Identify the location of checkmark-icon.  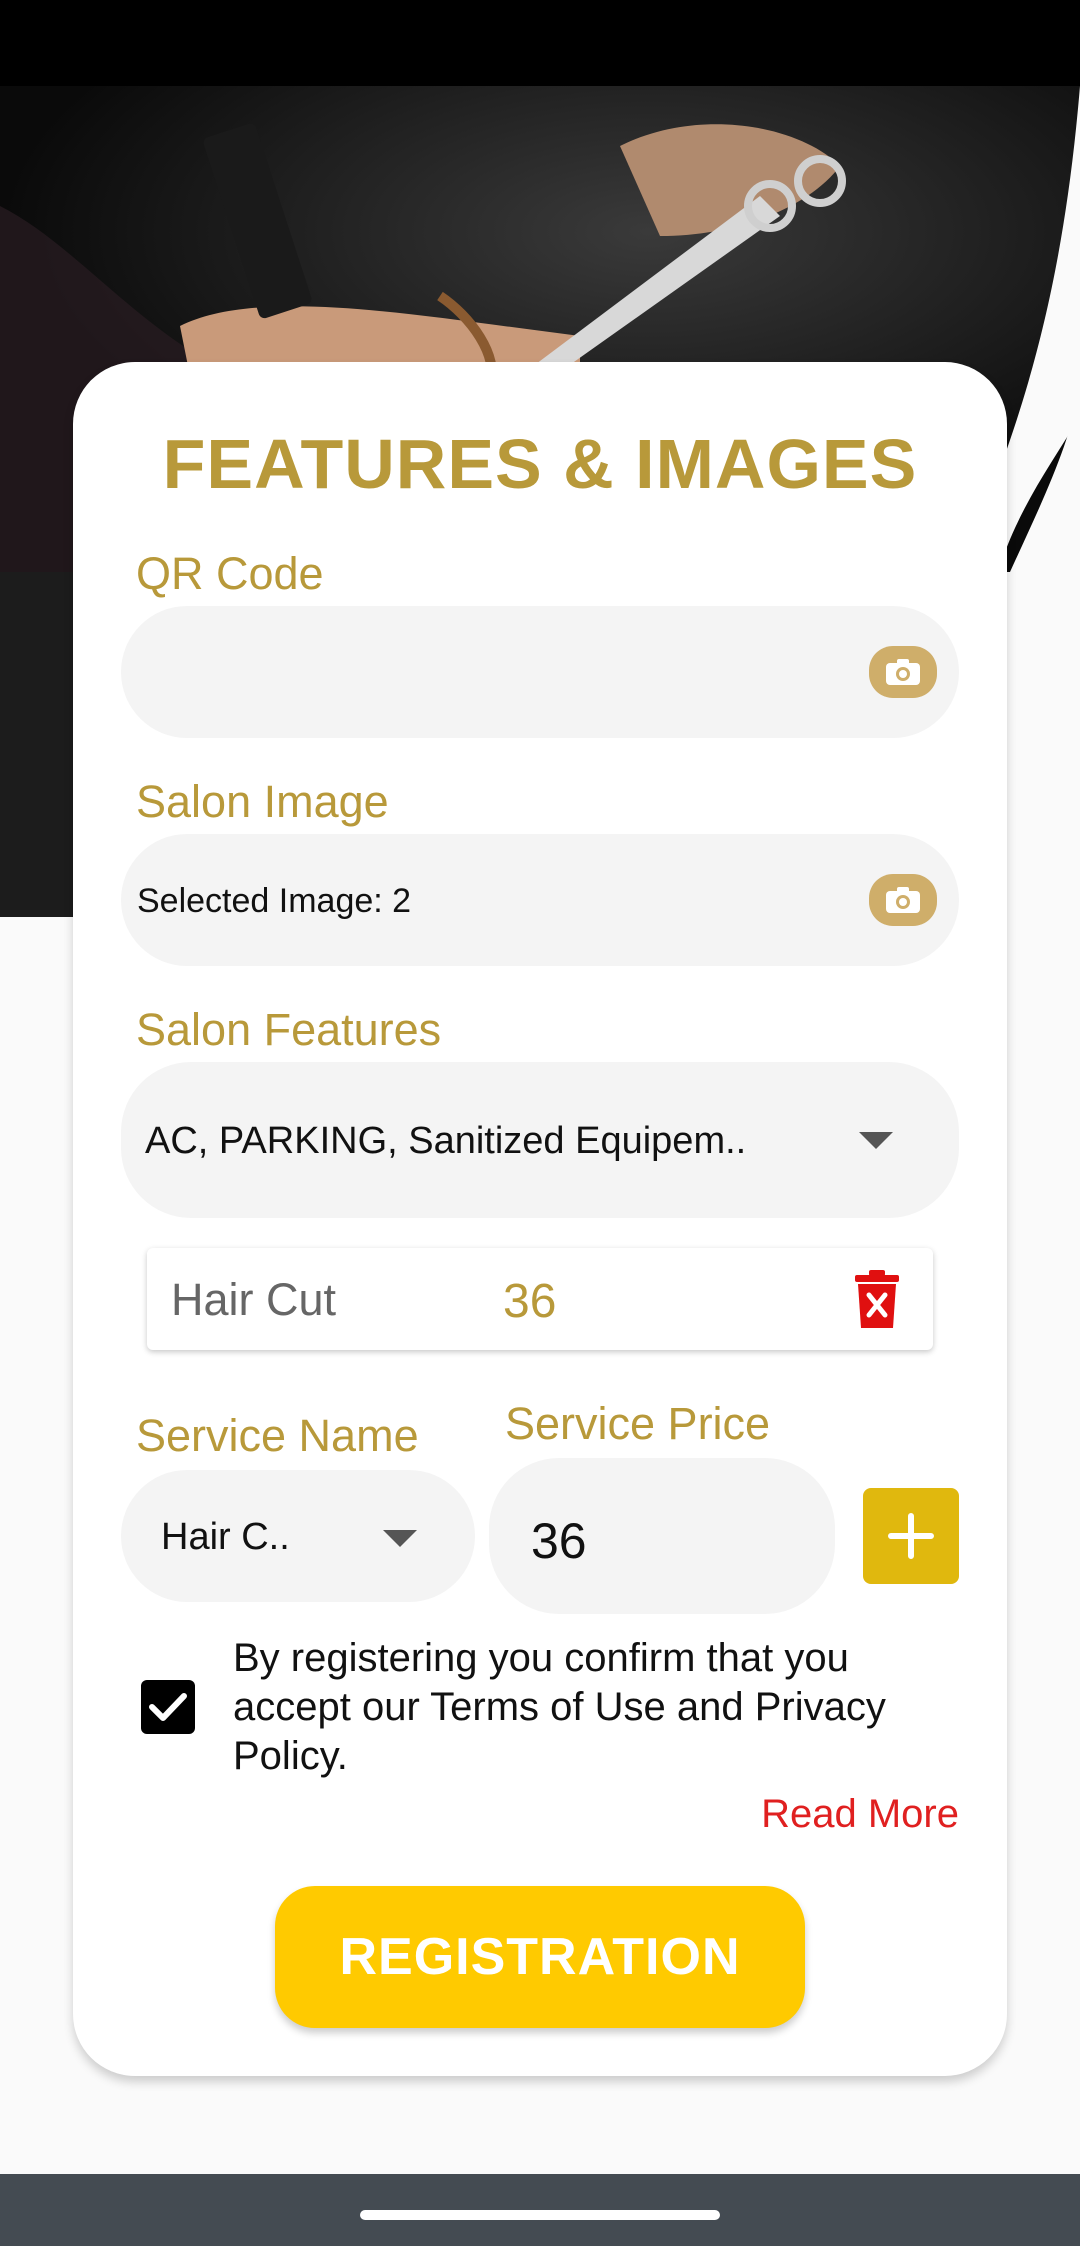
(168, 1707).